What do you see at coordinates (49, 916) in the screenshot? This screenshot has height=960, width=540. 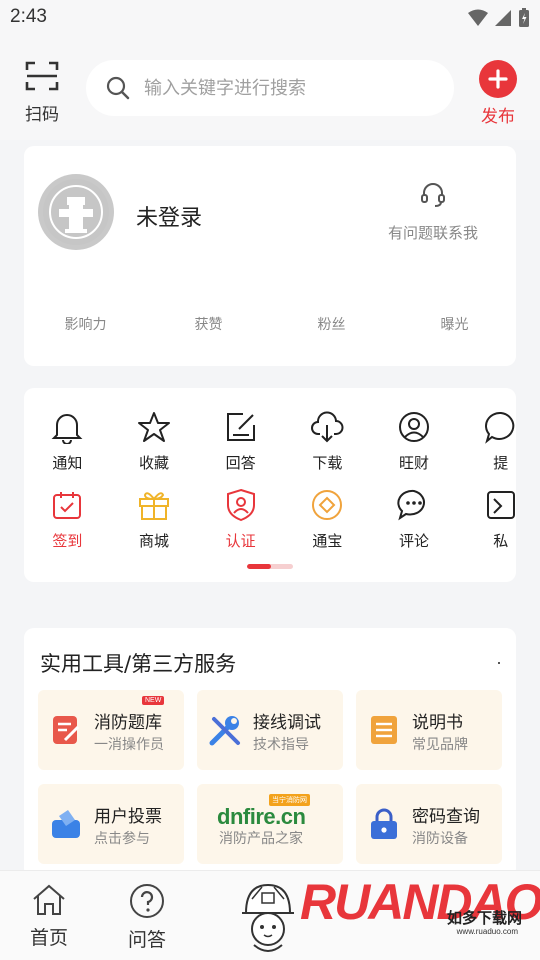 I see `tab-home: 首页` at bounding box center [49, 916].